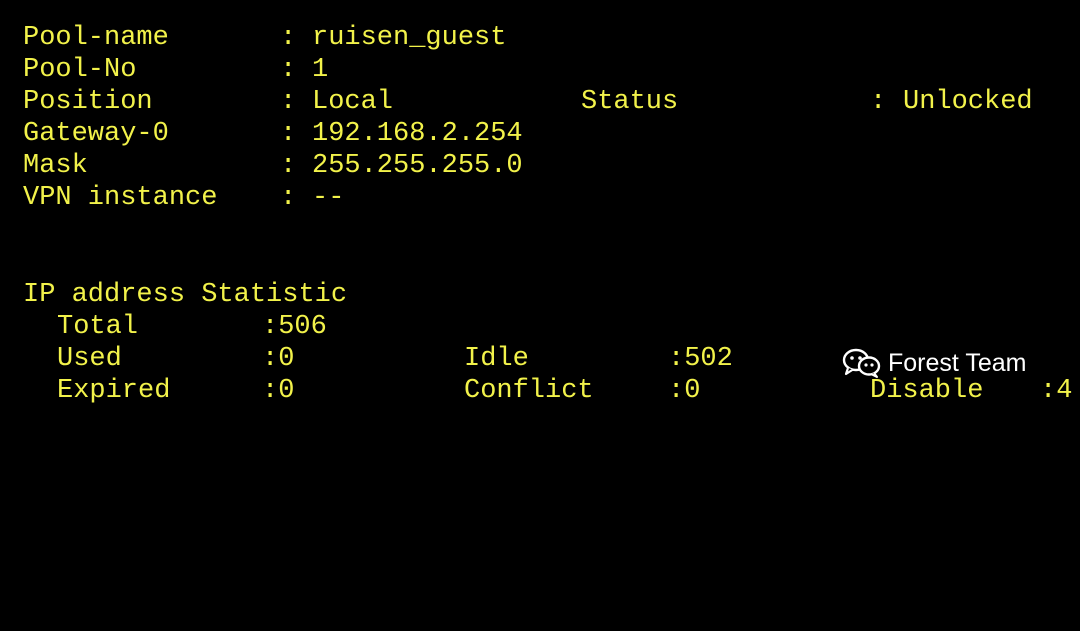 This screenshot has width=1080, height=631. Describe the element at coordinates (700, 359) in the screenshot. I see `idle-value: :502` at that location.